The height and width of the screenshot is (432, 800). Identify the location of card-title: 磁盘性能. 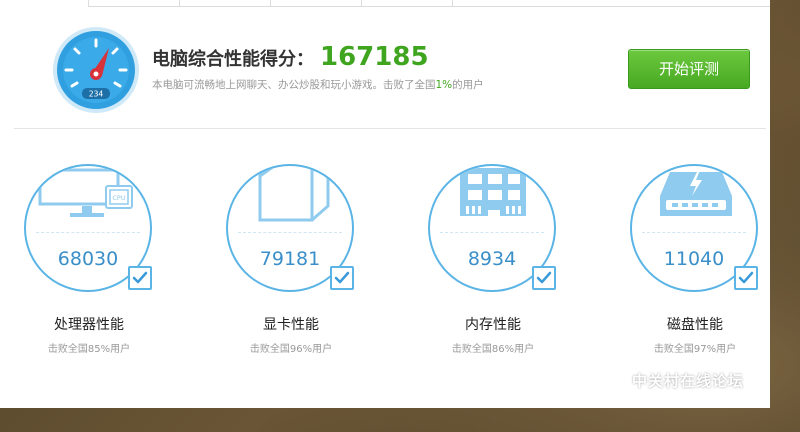
(695, 325).